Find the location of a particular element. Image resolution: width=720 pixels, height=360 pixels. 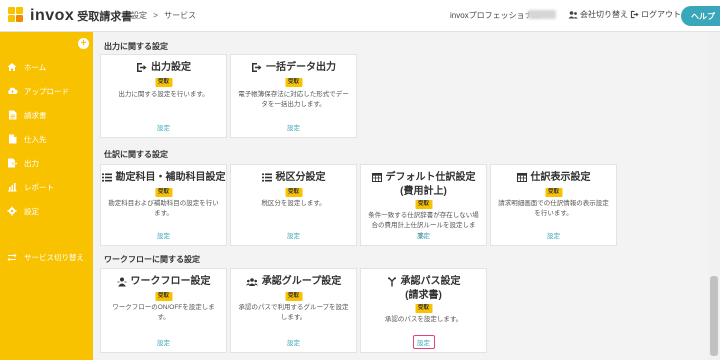

card-title-text: 出力設定 is located at coordinates (171, 67).